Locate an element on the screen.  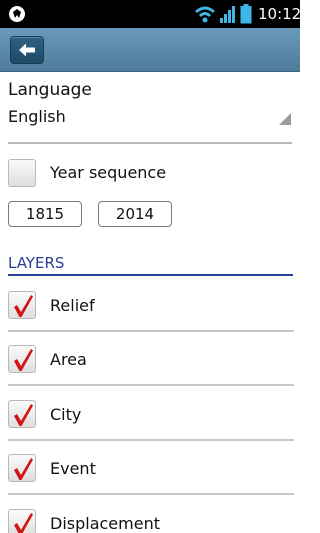
language-label: Language is located at coordinates (50, 90).